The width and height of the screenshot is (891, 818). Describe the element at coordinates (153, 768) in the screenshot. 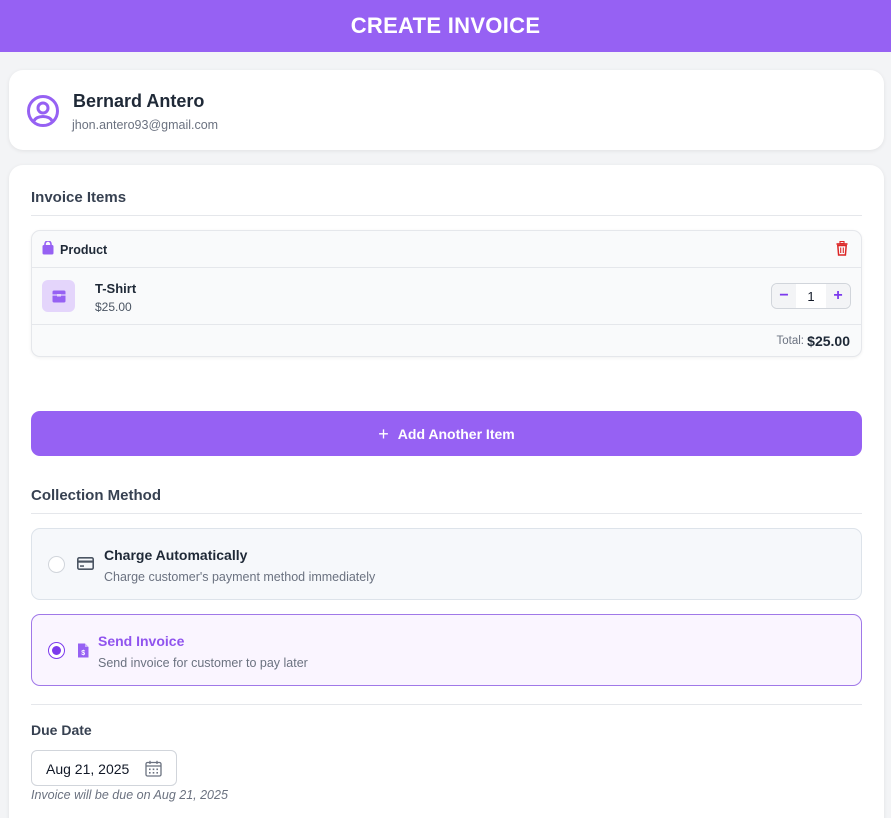

I see `calendar-icon` at that location.